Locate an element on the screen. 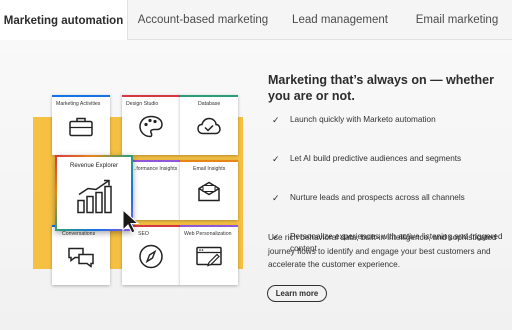 The height and width of the screenshot is (330, 512). card-label: Design Studio is located at coordinates (142, 104).